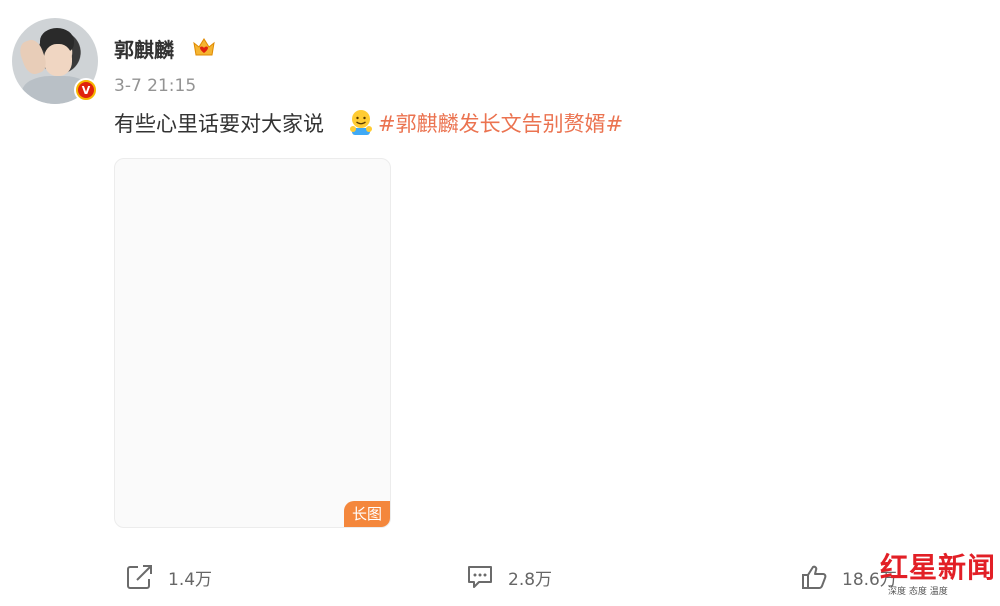  Describe the element at coordinates (361, 122) in the screenshot. I see `hug-emoji-icon` at that location.